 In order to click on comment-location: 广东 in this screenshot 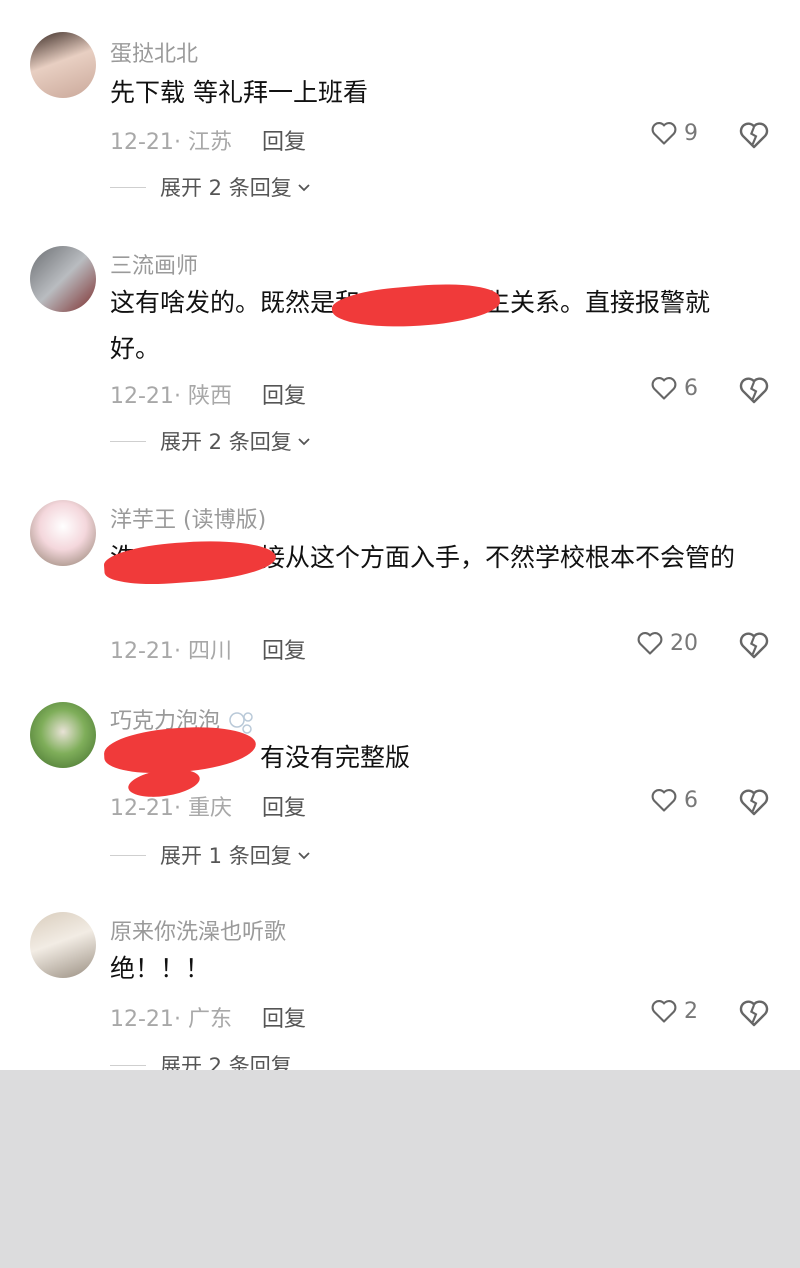, I will do `click(209, 1019)`.